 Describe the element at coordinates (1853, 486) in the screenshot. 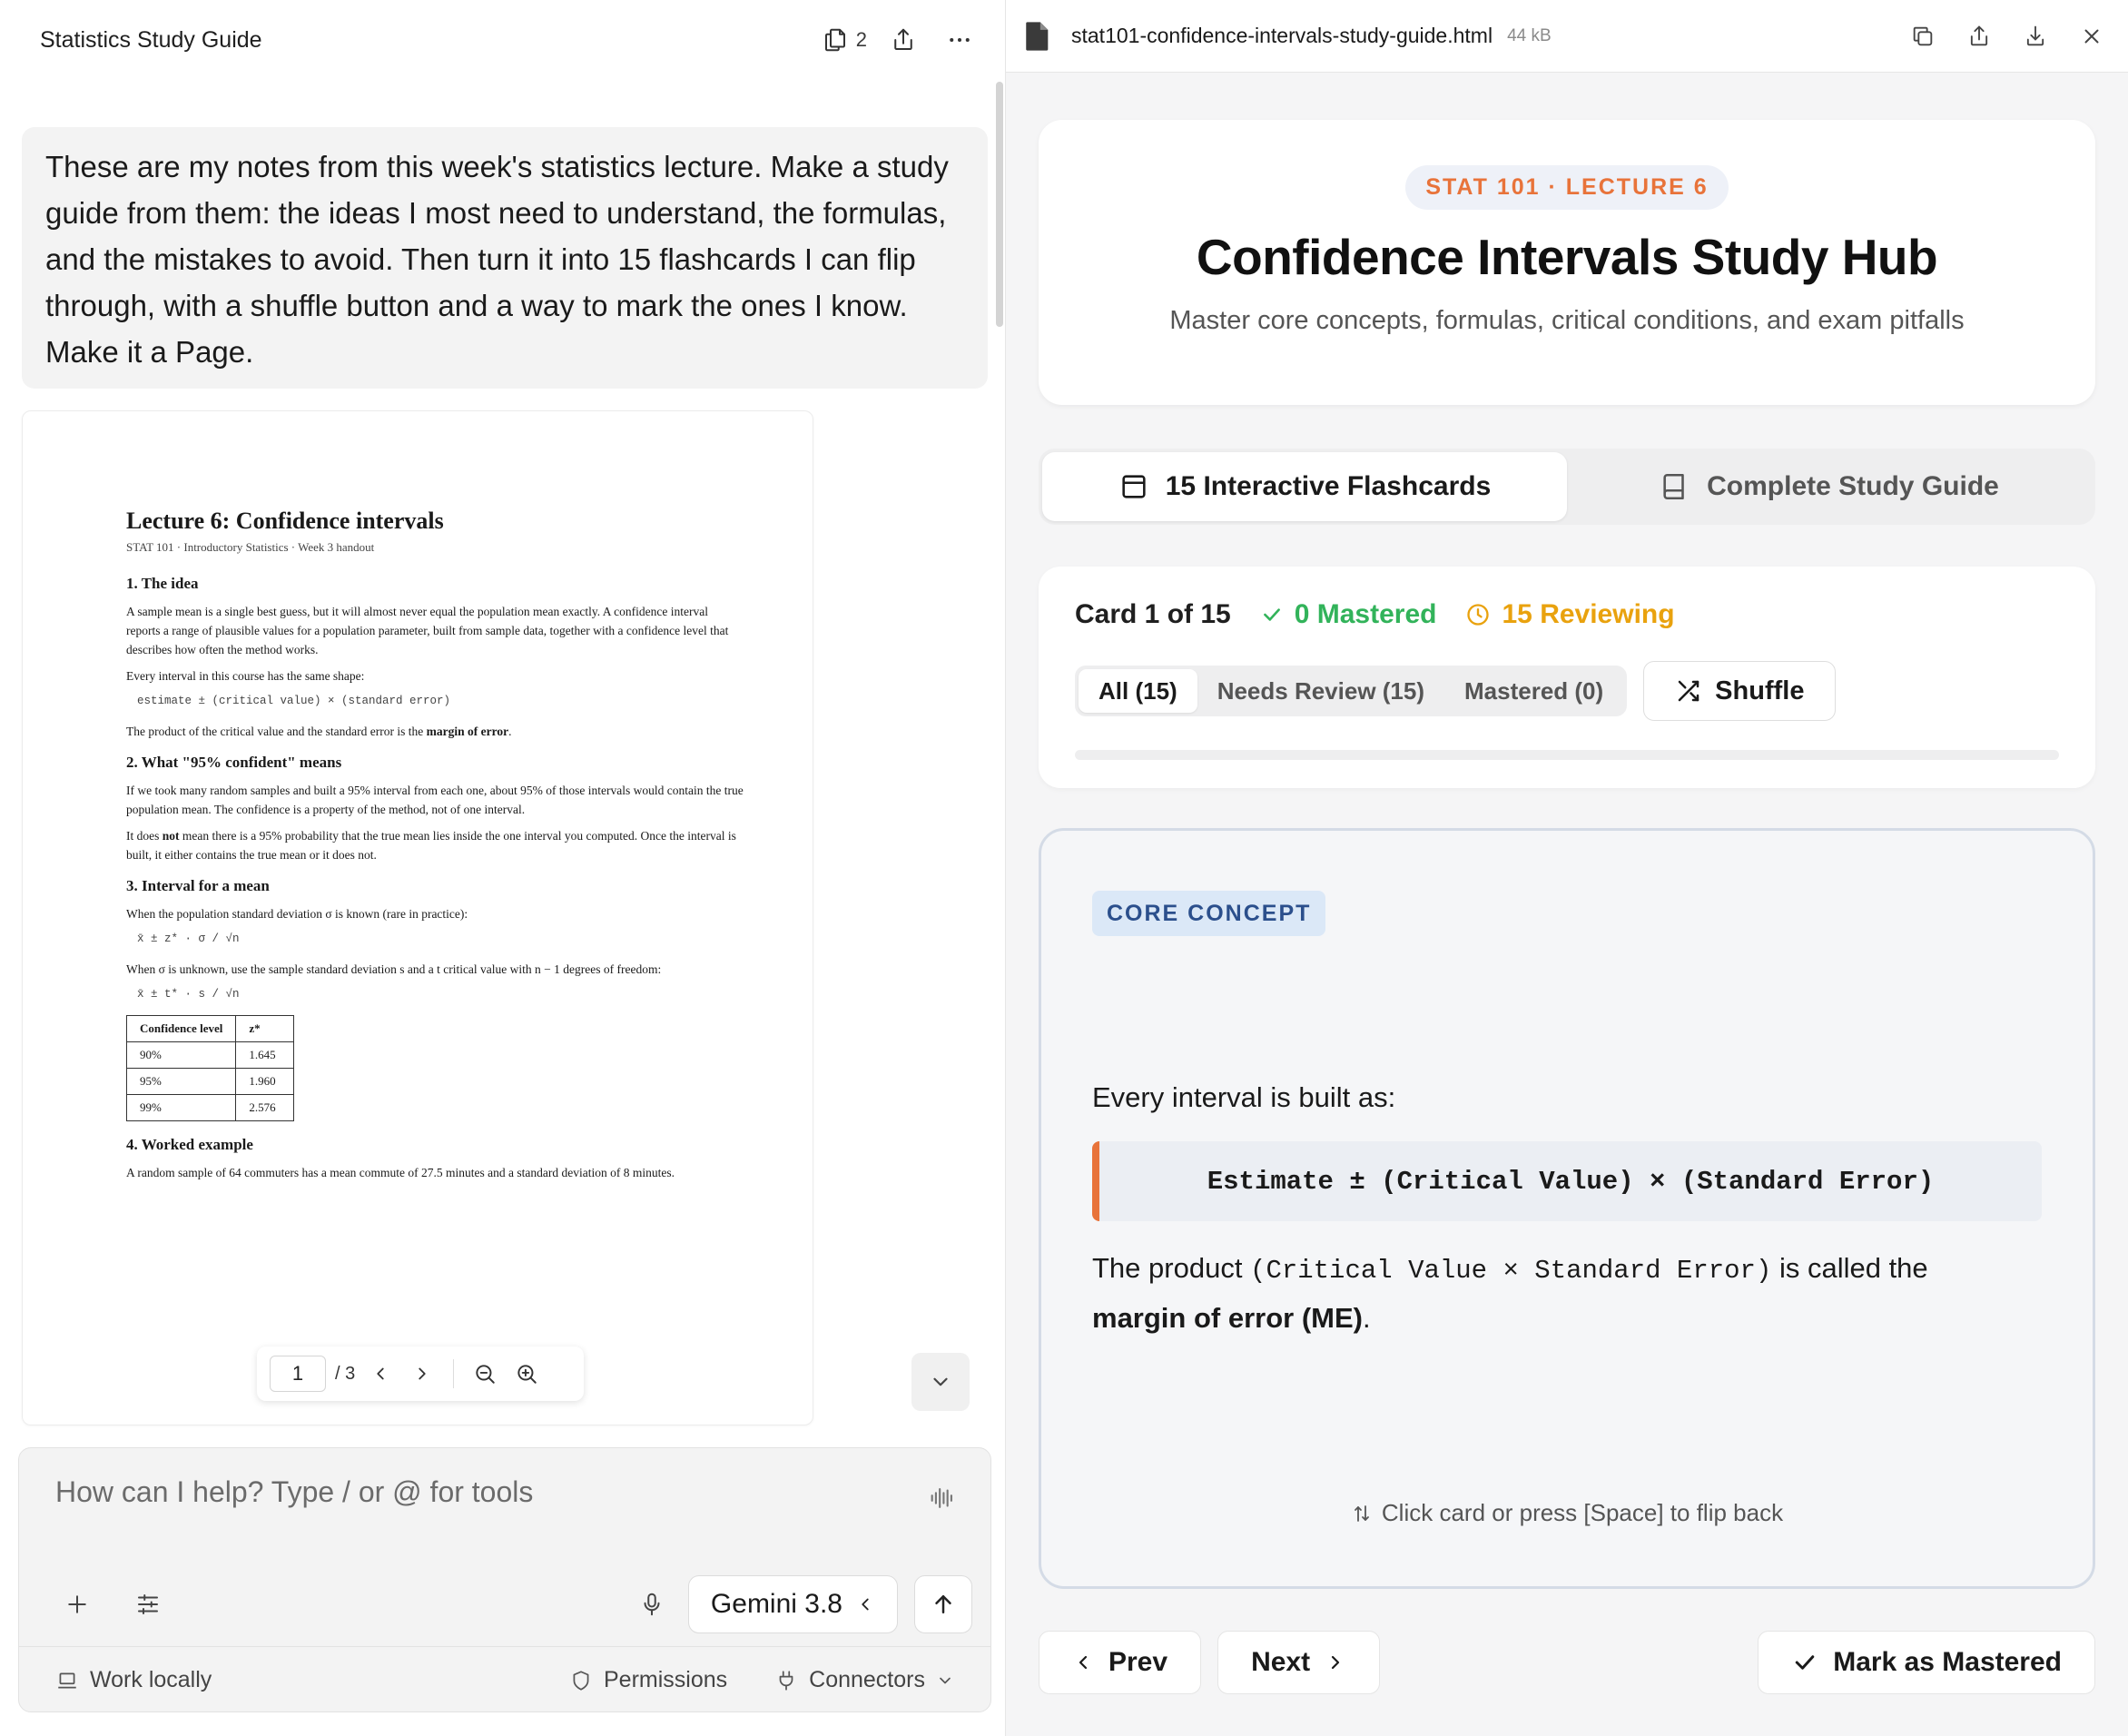

I see `tab-label: Complete Study Guide` at that location.